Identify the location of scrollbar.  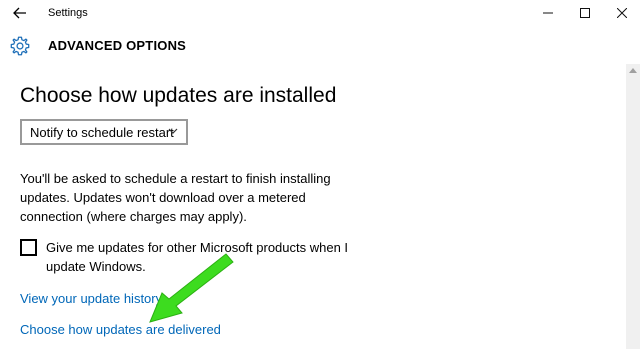
(633, 206).